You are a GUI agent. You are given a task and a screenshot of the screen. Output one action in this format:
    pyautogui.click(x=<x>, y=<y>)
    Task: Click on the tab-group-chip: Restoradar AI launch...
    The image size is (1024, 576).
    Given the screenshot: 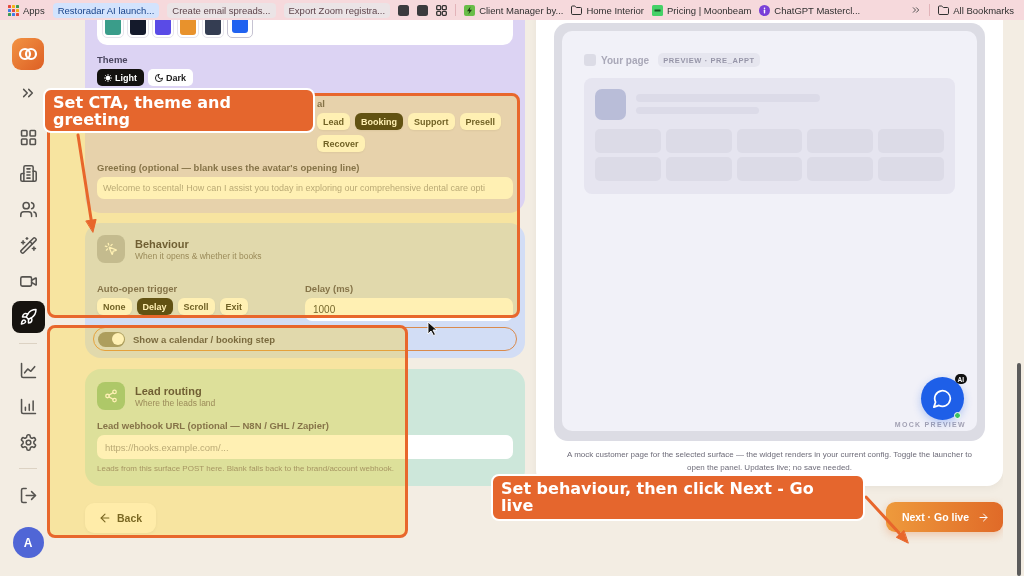 What is the action you would take?
    pyautogui.click(x=106, y=10)
    